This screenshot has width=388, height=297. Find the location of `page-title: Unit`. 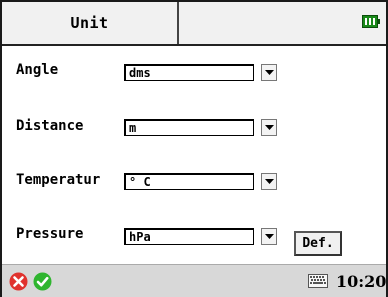

page-title: Unit is located at coordinates (89, 23).